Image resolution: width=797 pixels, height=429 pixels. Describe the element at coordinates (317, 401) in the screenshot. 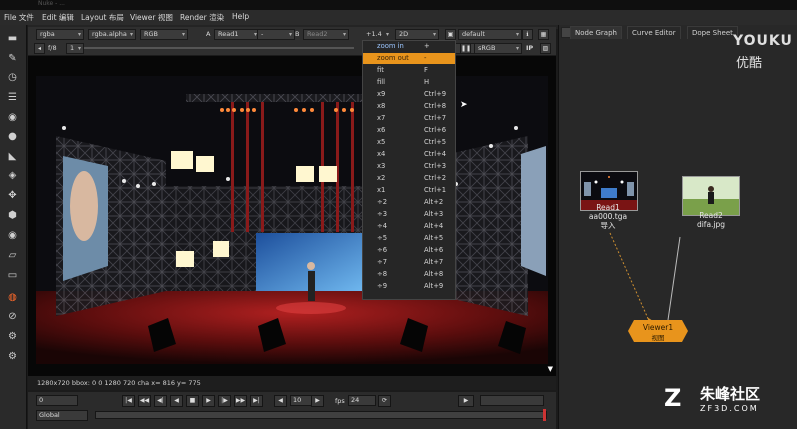

I see `skip-forward-increment-icon: ▶` at that location.